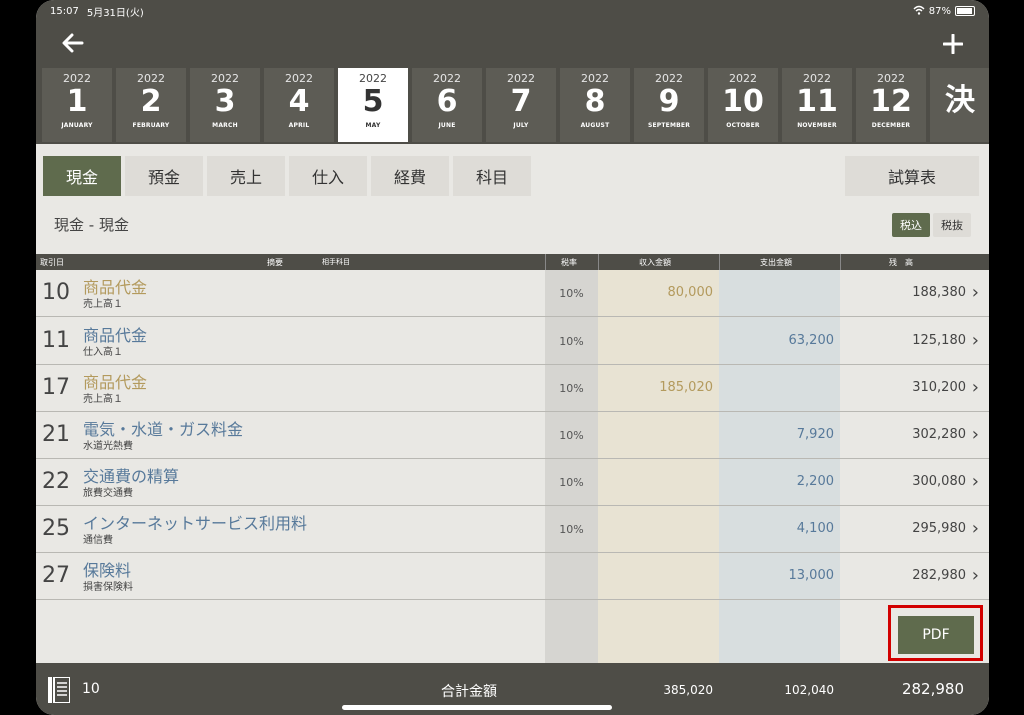  Describe the element at coordinates (98, 540) in the screenshot. I see `row-partner: 通信費` at that location.